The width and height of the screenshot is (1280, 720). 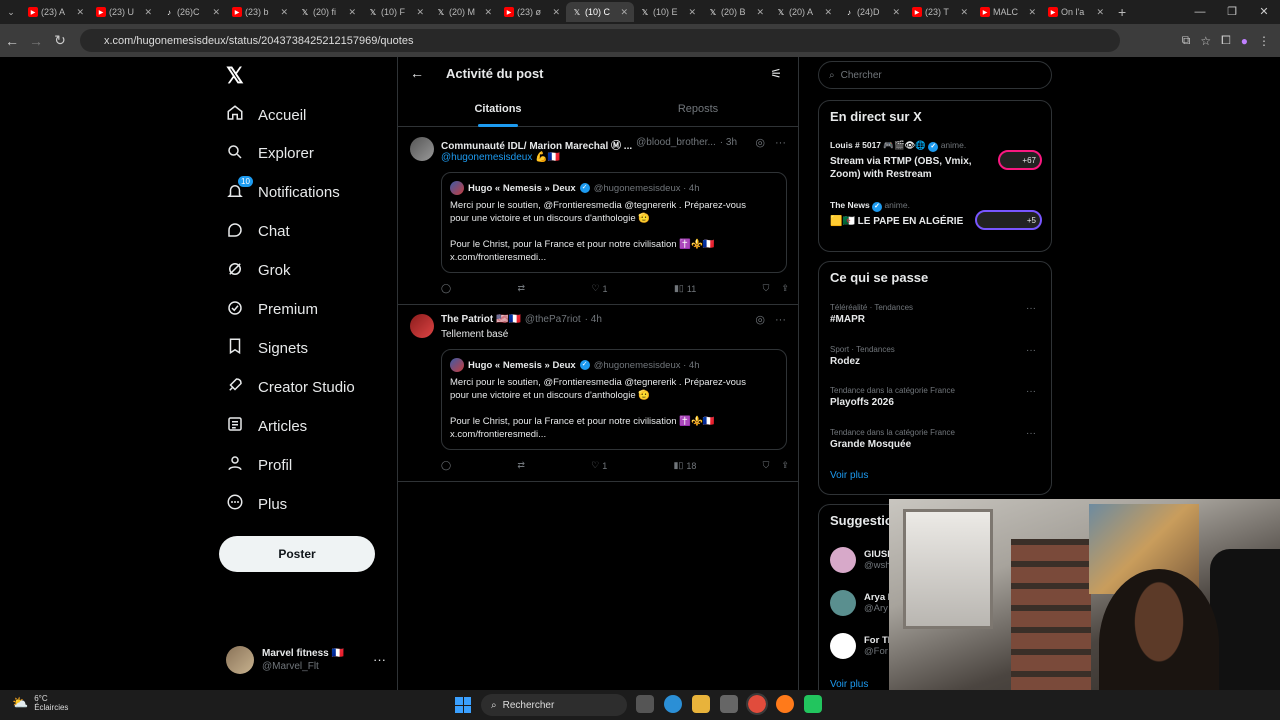 What do you see at coordinates (940, 12) in the screenshot?
I see `browser-tab: ▶ (23) T ✕` at bounding box center [940, 12].